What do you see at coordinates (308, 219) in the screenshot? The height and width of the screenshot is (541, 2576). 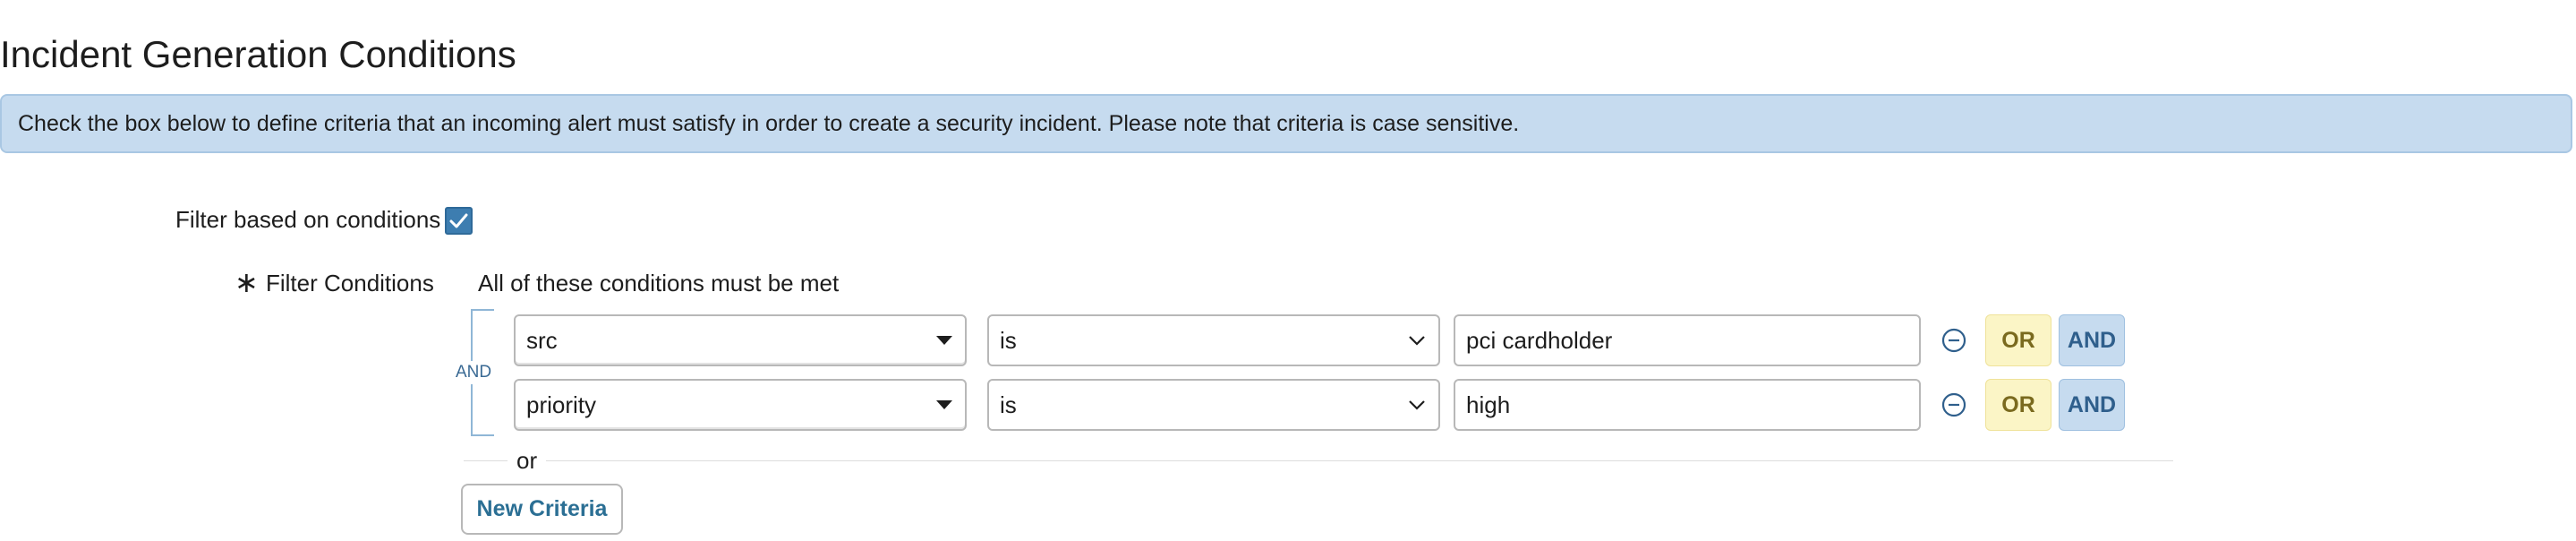 I see `filter-based-on-conditions-label: Filter based on conditions` at bounding box center [308, 219].